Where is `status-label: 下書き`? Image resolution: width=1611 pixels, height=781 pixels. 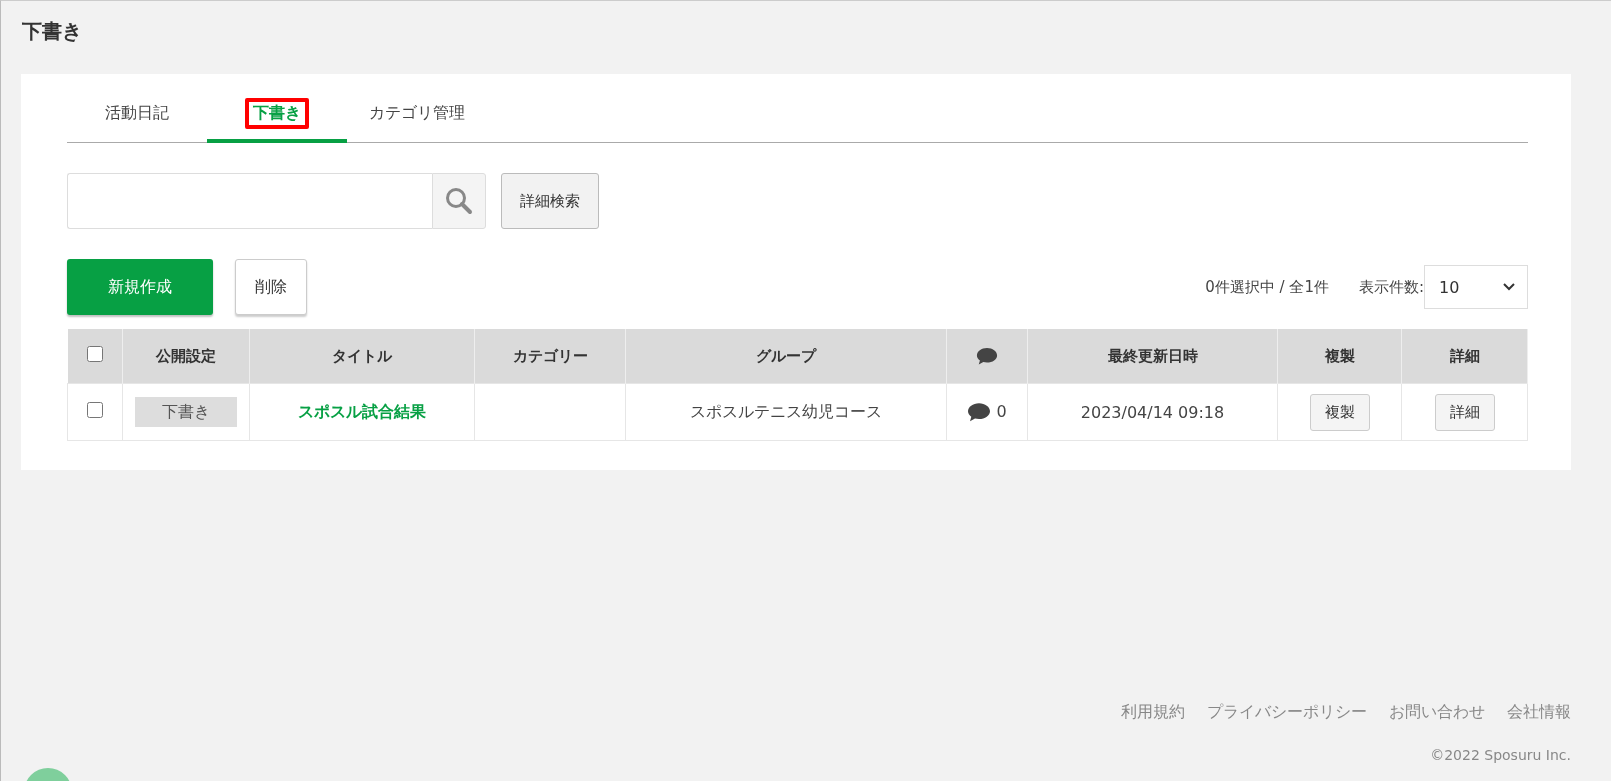 status-label: 下書き is located at coordinates (186, 412).